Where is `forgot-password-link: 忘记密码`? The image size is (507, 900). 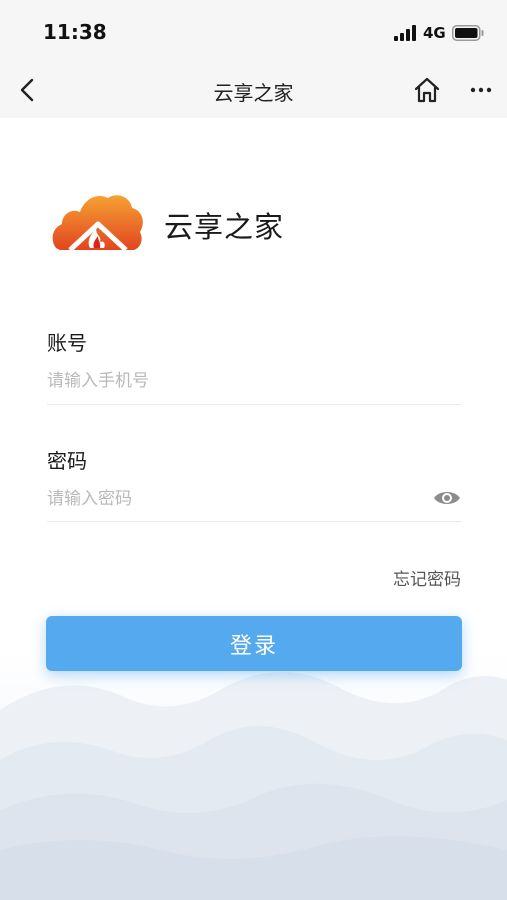
forgot-password-link: 忘记密码 is located at coordinates (427, 577).